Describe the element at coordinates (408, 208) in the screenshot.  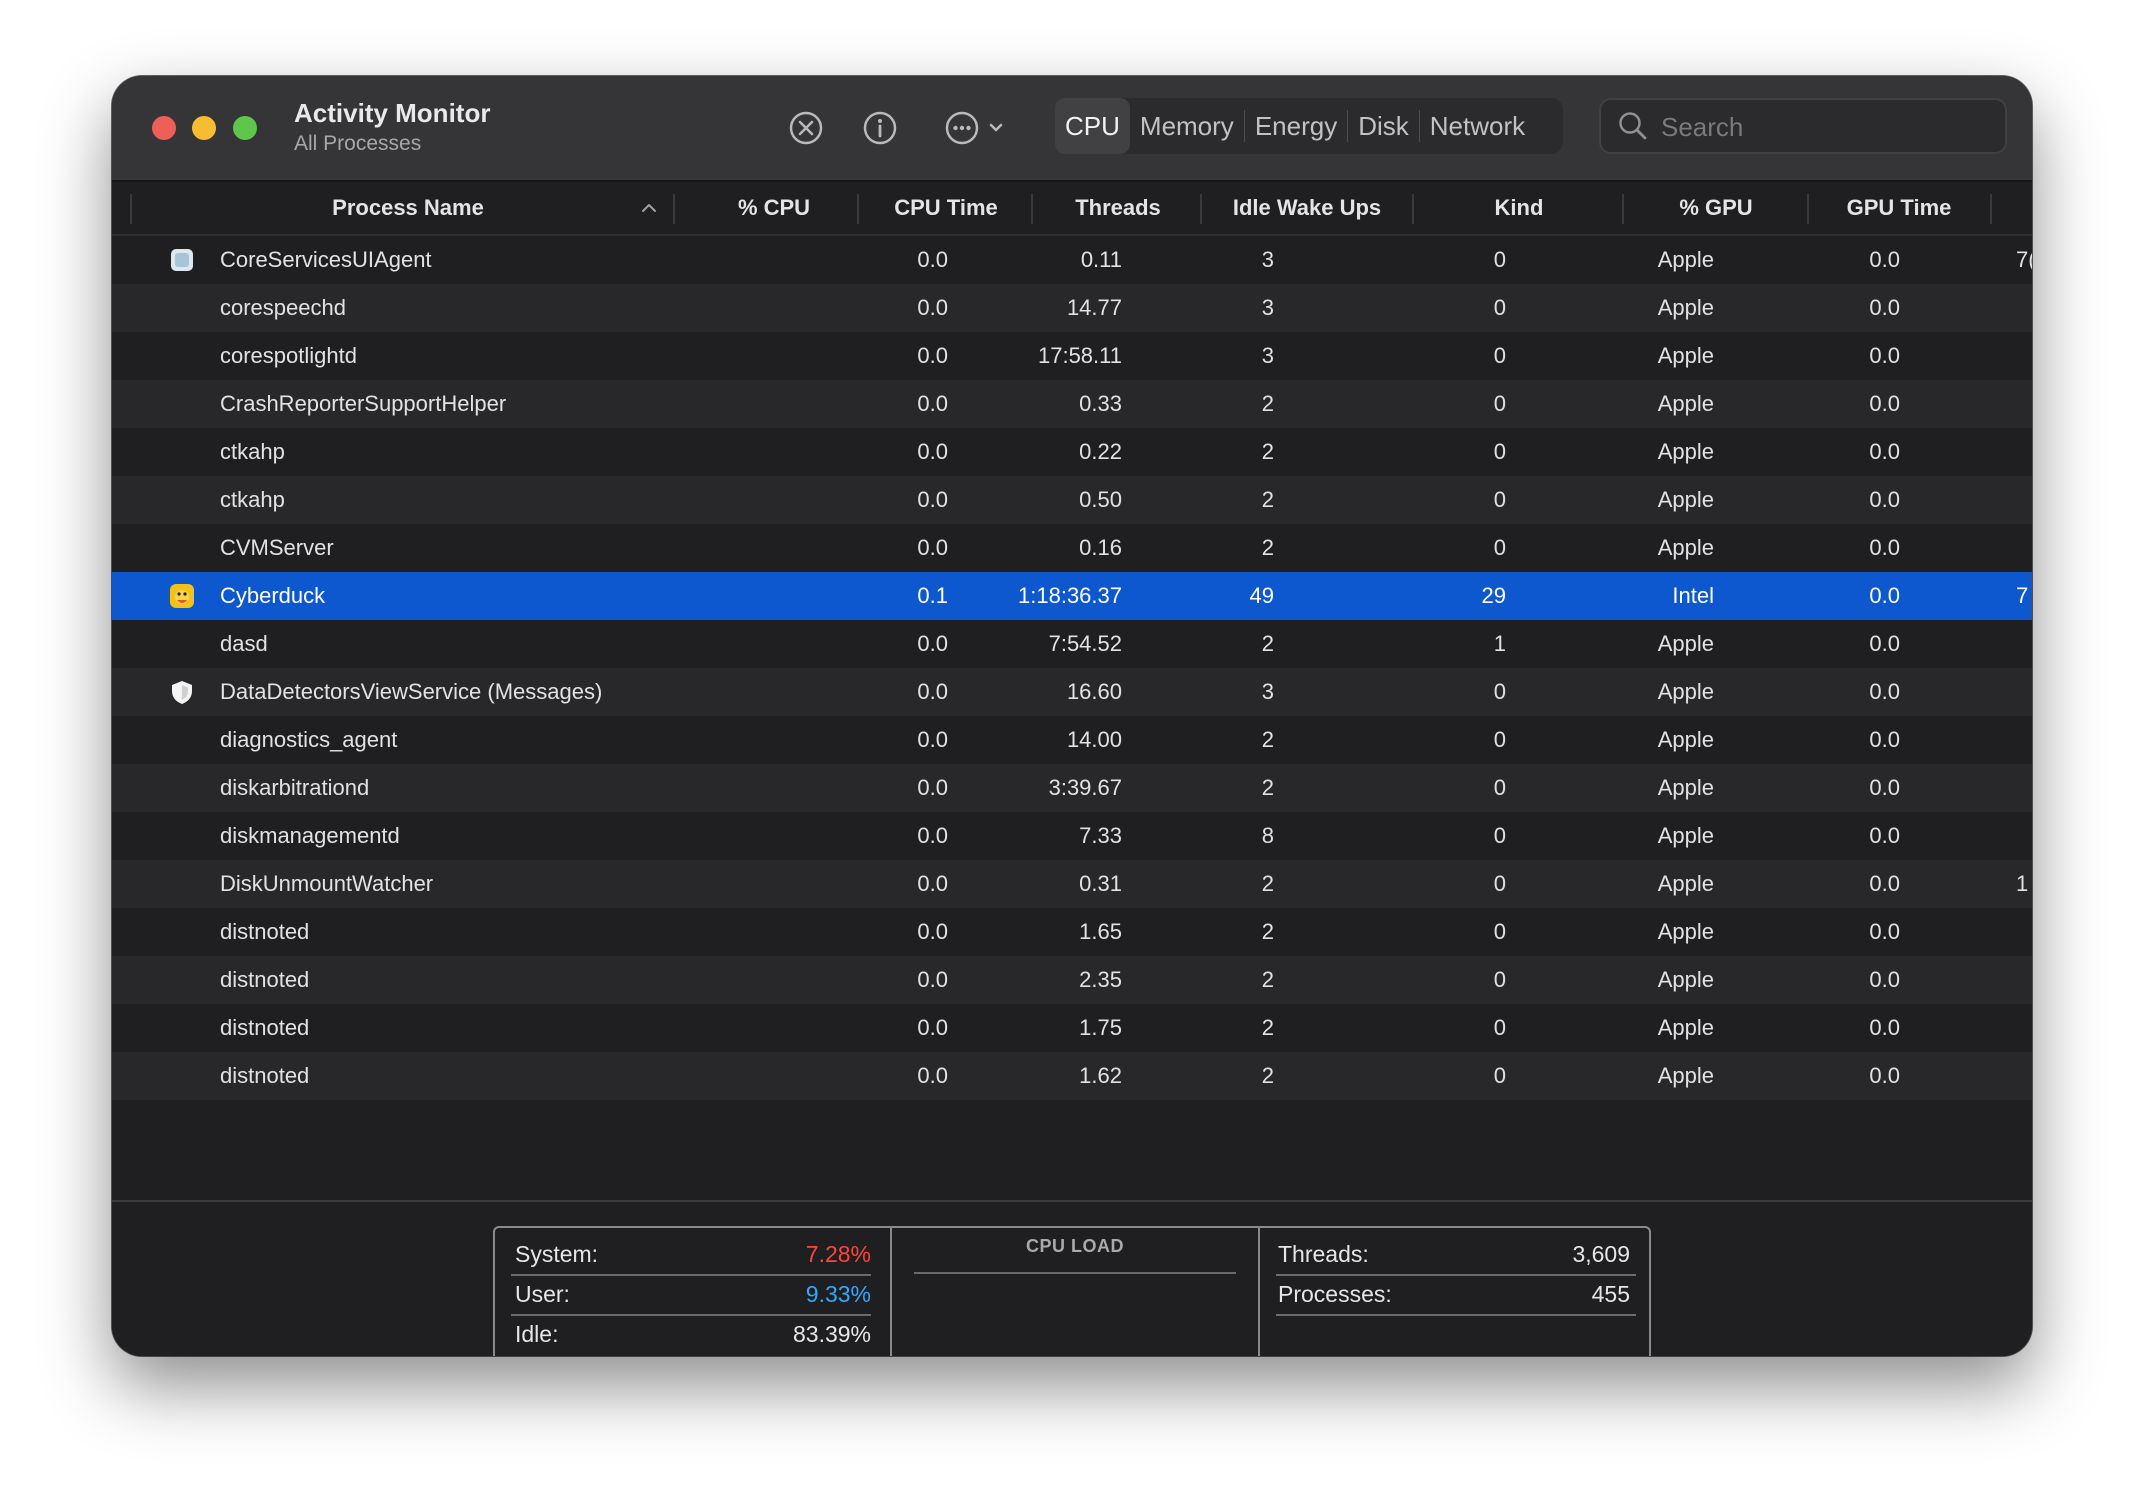
I see `column-process-name: Process Name` at that location.